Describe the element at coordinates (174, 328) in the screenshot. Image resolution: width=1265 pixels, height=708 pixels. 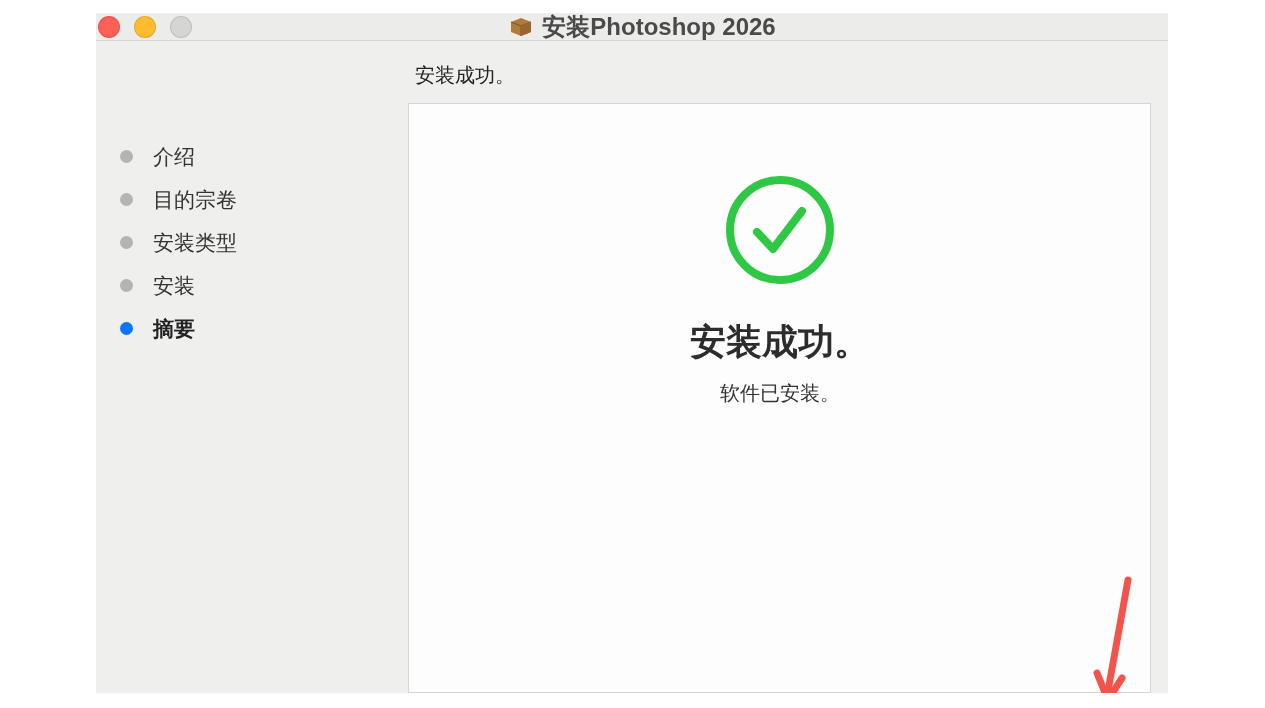
I see `step-label: 摘要` at that location.